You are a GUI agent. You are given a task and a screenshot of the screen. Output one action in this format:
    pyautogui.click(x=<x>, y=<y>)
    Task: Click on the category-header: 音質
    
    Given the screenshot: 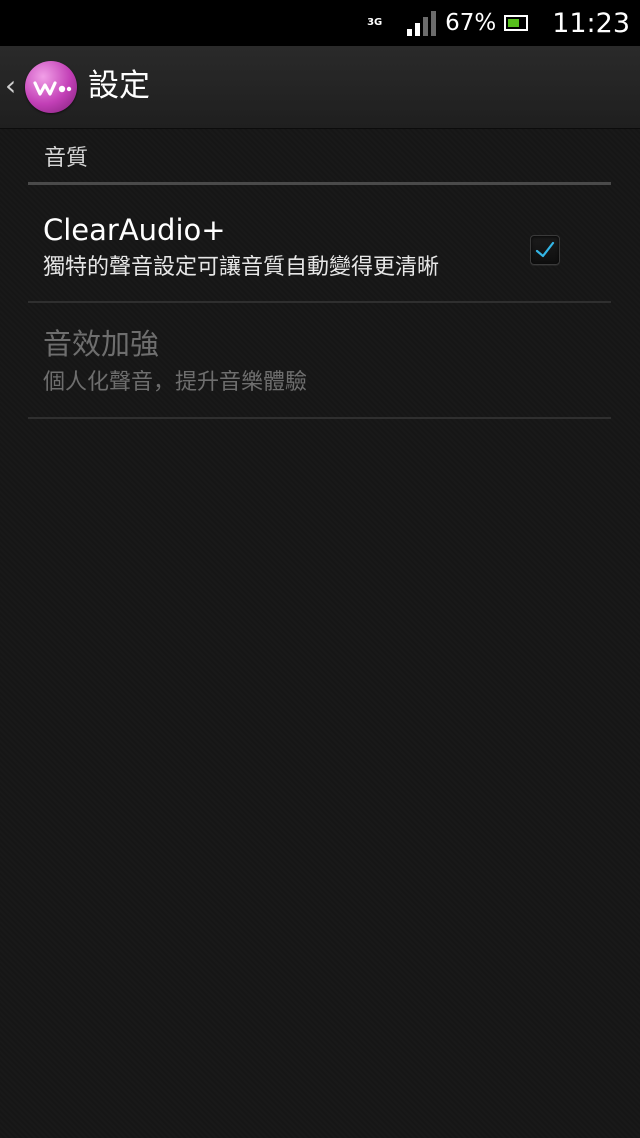 What is the action you would take?
    pyautogui.click(x=66, y=158)
    